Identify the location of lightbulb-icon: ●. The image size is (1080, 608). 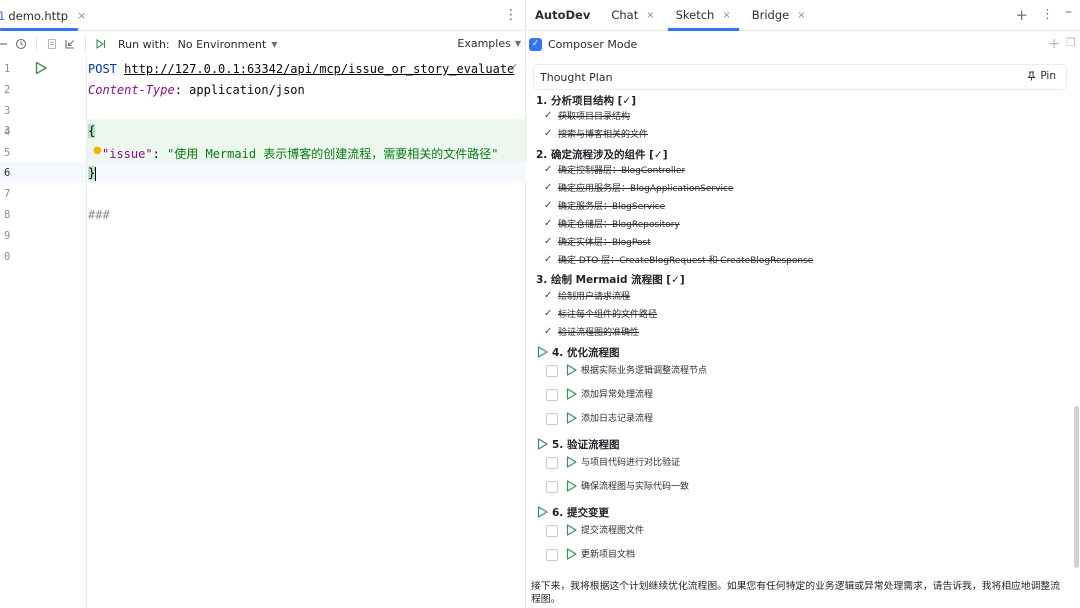
(97, 150).